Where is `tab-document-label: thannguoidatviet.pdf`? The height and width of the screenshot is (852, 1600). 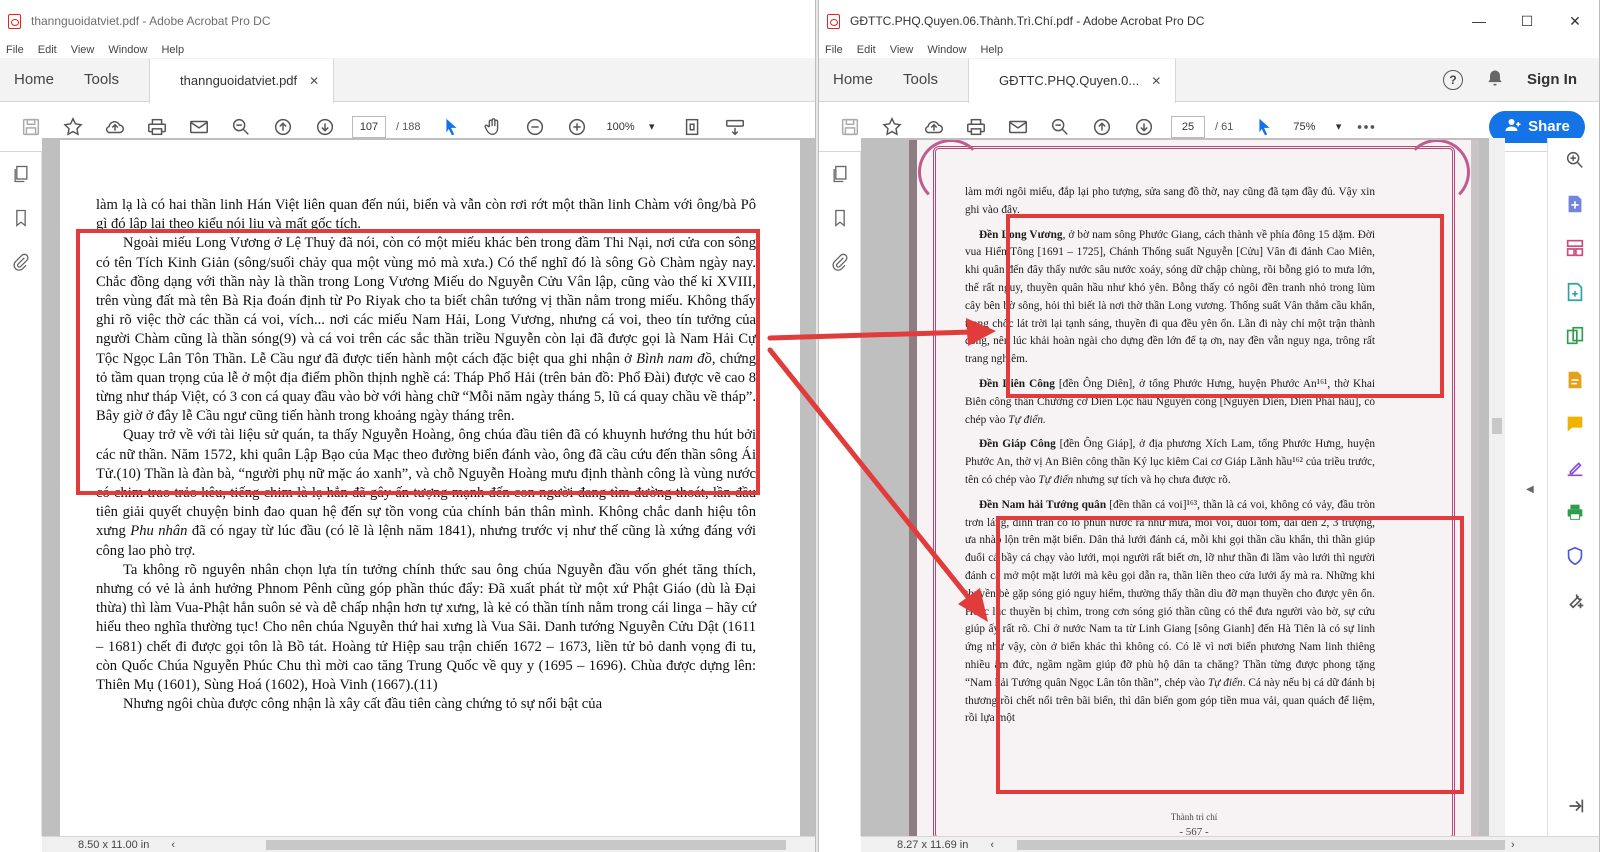 tab-document-label: thannguoidatviet.pdf is located at coordinates (239, 80).